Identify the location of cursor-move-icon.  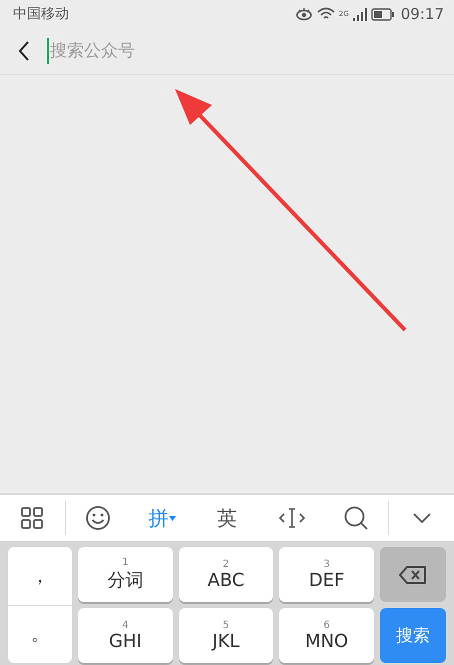
(291, 518).